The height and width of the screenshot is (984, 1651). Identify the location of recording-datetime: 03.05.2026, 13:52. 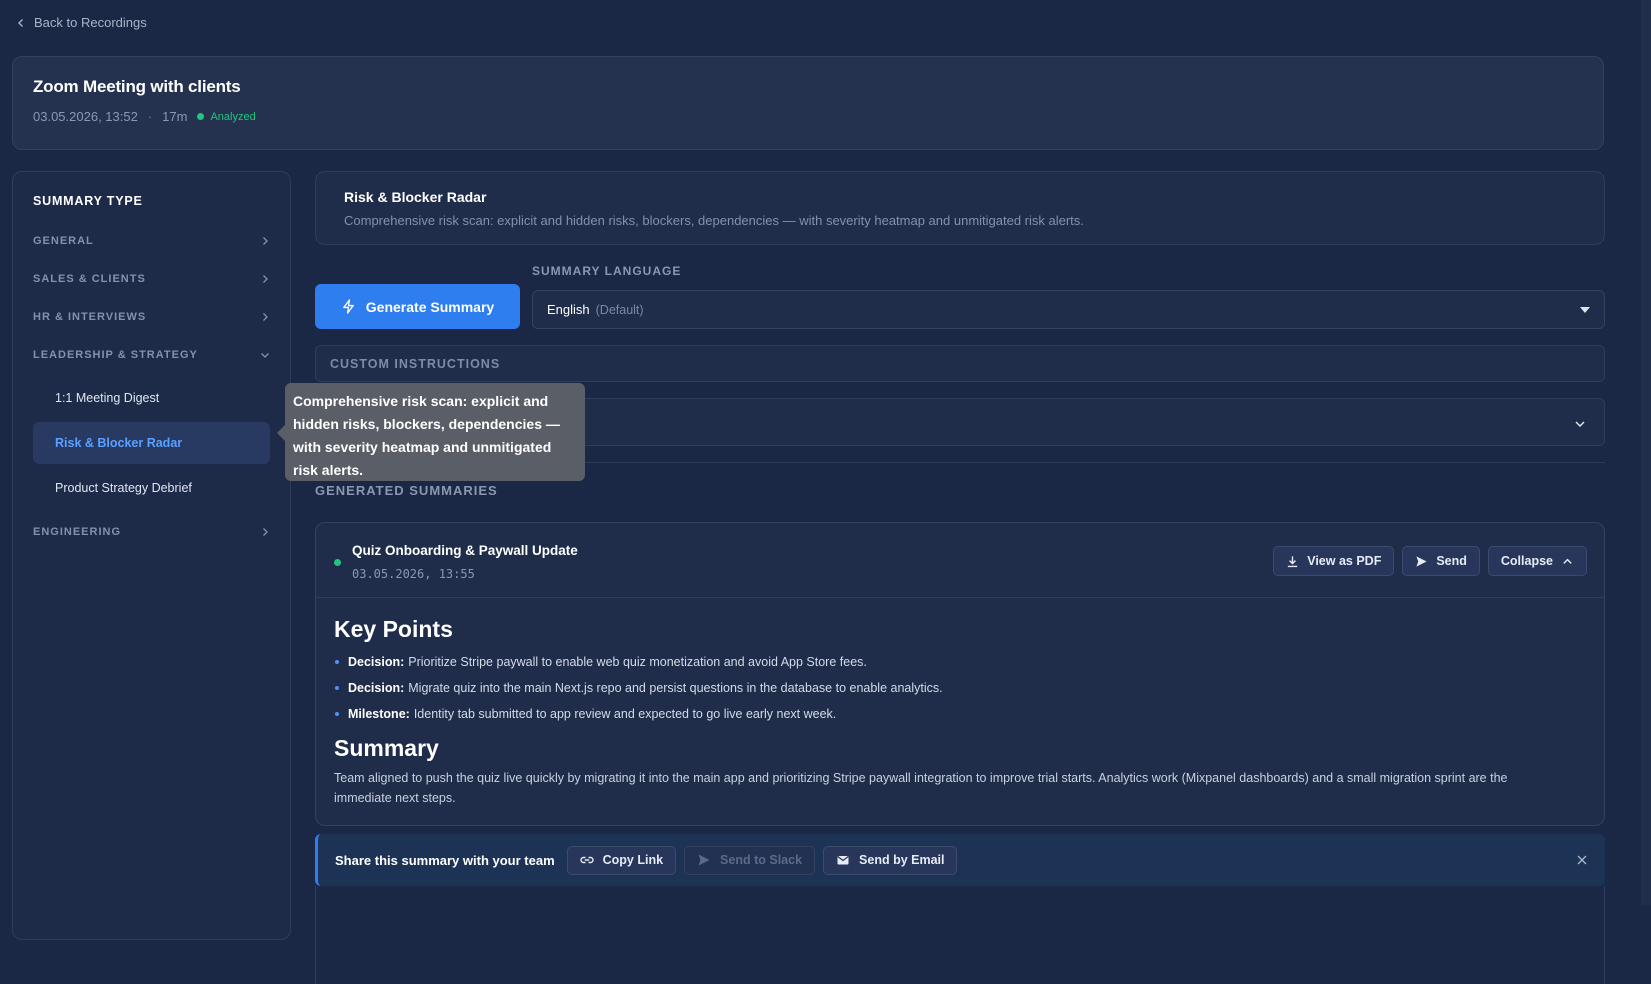
(85, 116).